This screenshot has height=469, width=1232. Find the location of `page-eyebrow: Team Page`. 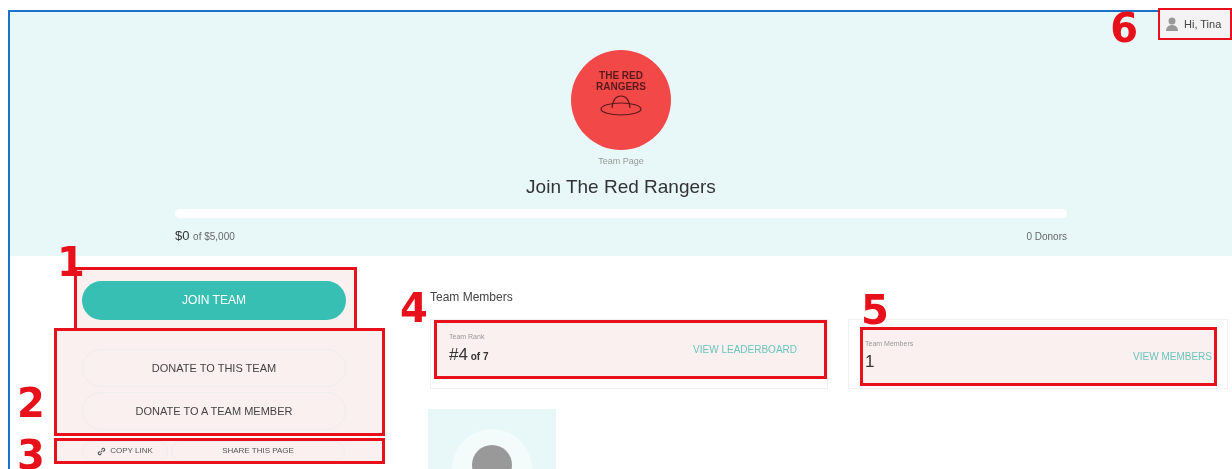

page-eyebrow: Team Page is located at coordinates (621, 161).